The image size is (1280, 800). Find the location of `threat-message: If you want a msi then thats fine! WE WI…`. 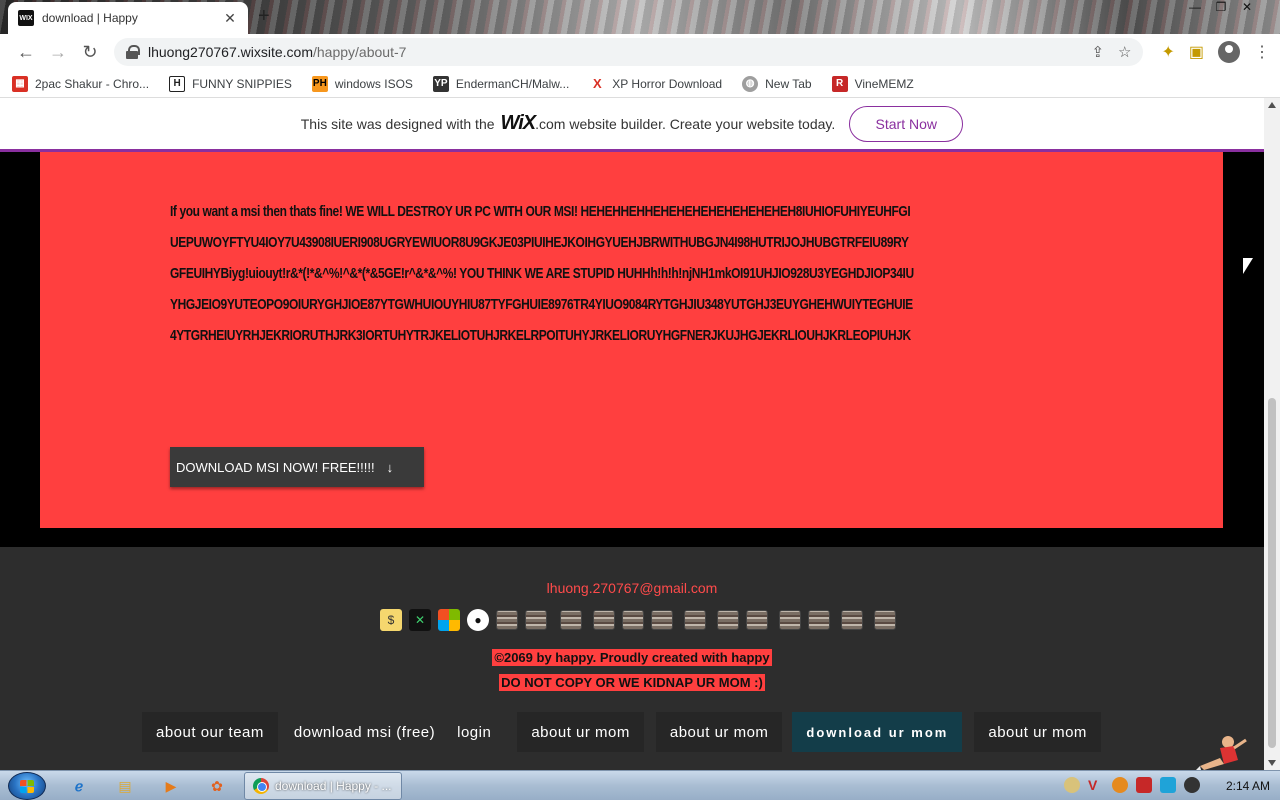

threat-message: If you want a msi then thats fine! WE WI… is located at coordinates (542, 273).